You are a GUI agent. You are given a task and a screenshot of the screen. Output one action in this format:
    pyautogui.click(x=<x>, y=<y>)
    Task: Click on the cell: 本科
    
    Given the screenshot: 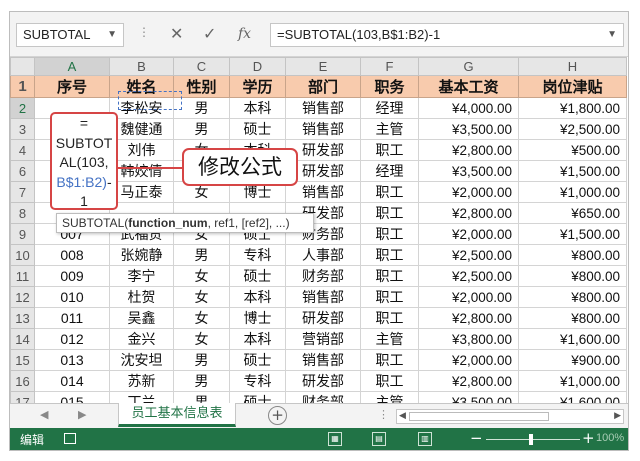 What is the action you would take?
    pyautogui.click(x=257, y=339)
    